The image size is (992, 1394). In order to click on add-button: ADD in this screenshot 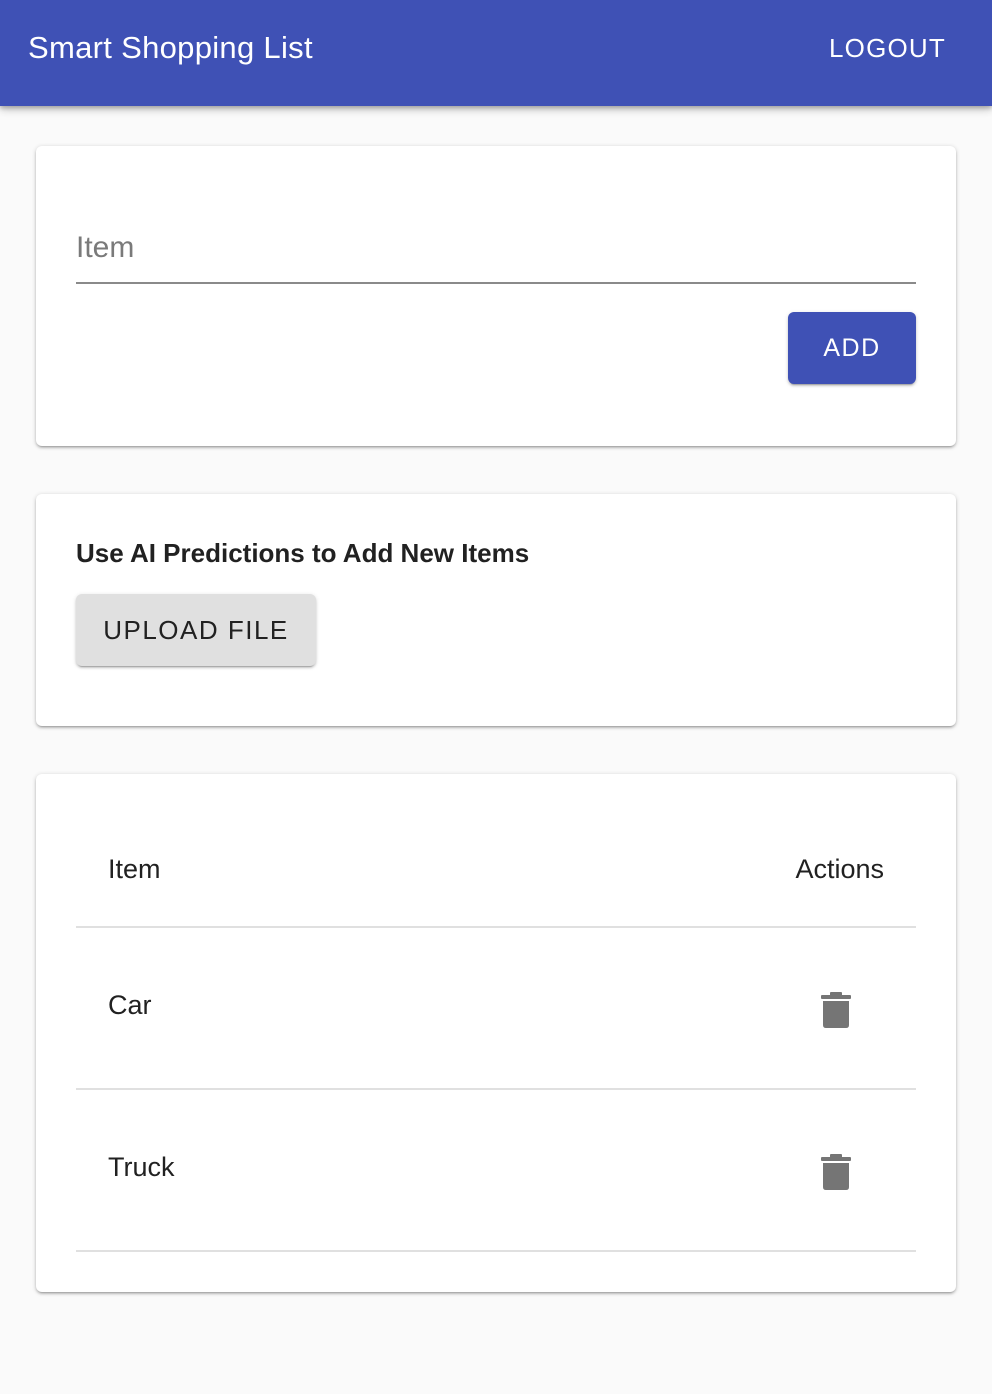, I will do `click(852, 348)`.